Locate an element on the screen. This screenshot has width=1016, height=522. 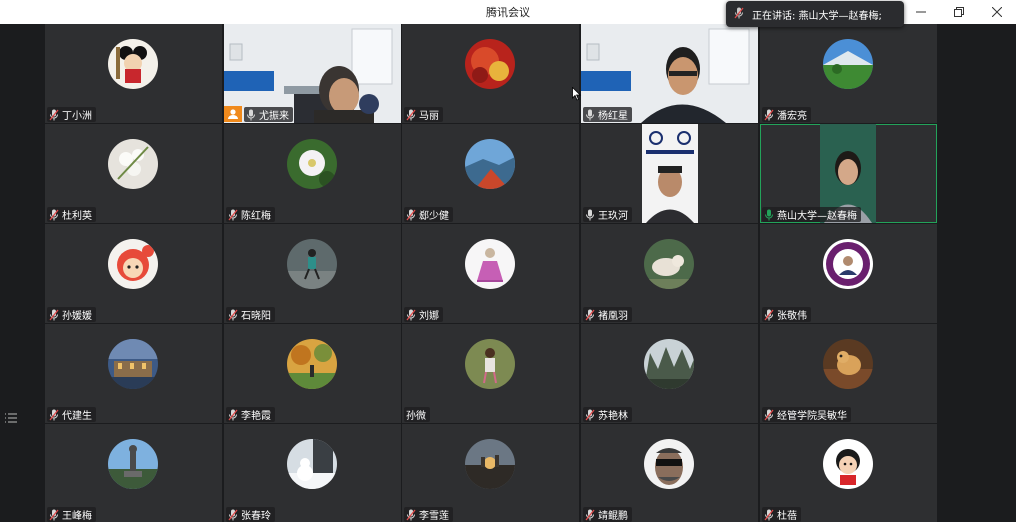
participant-tile: 孙微 is located at coordinates (490, 373).